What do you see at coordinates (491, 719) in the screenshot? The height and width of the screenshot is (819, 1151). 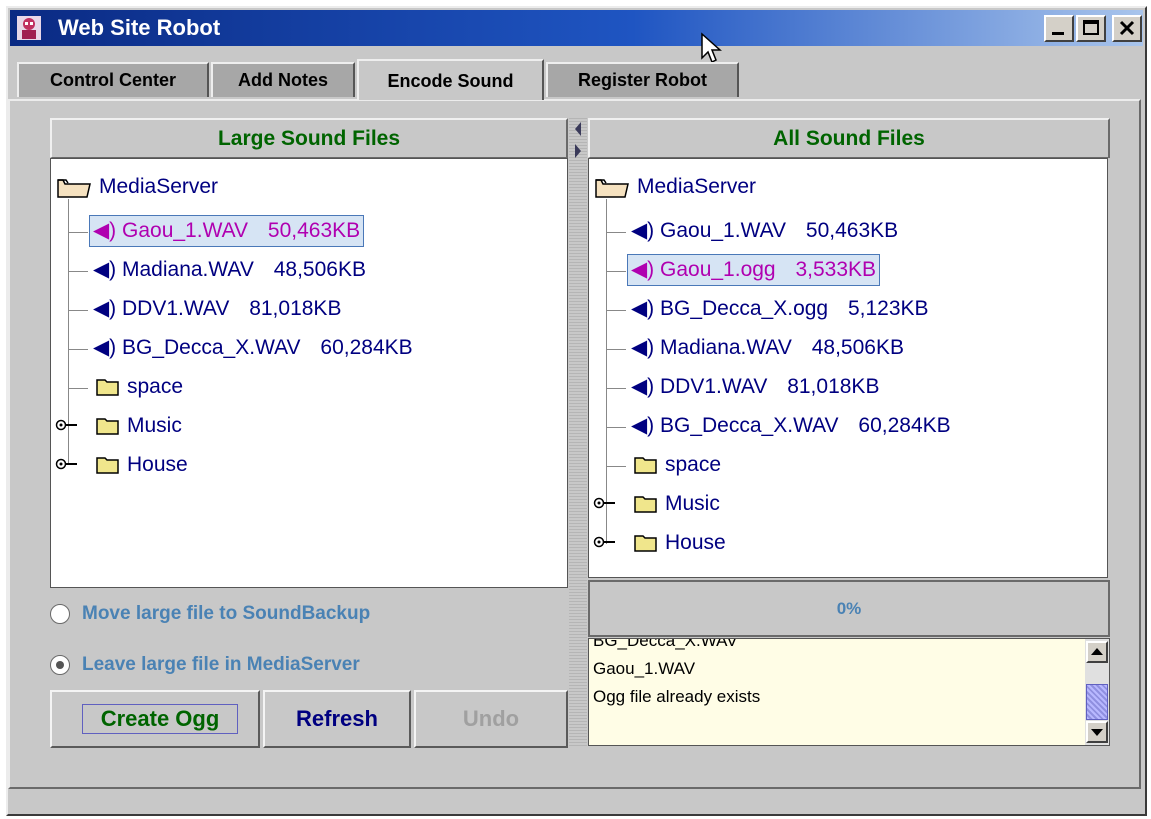 I see `undo-button: Undo` at bounding box center [491, 719].